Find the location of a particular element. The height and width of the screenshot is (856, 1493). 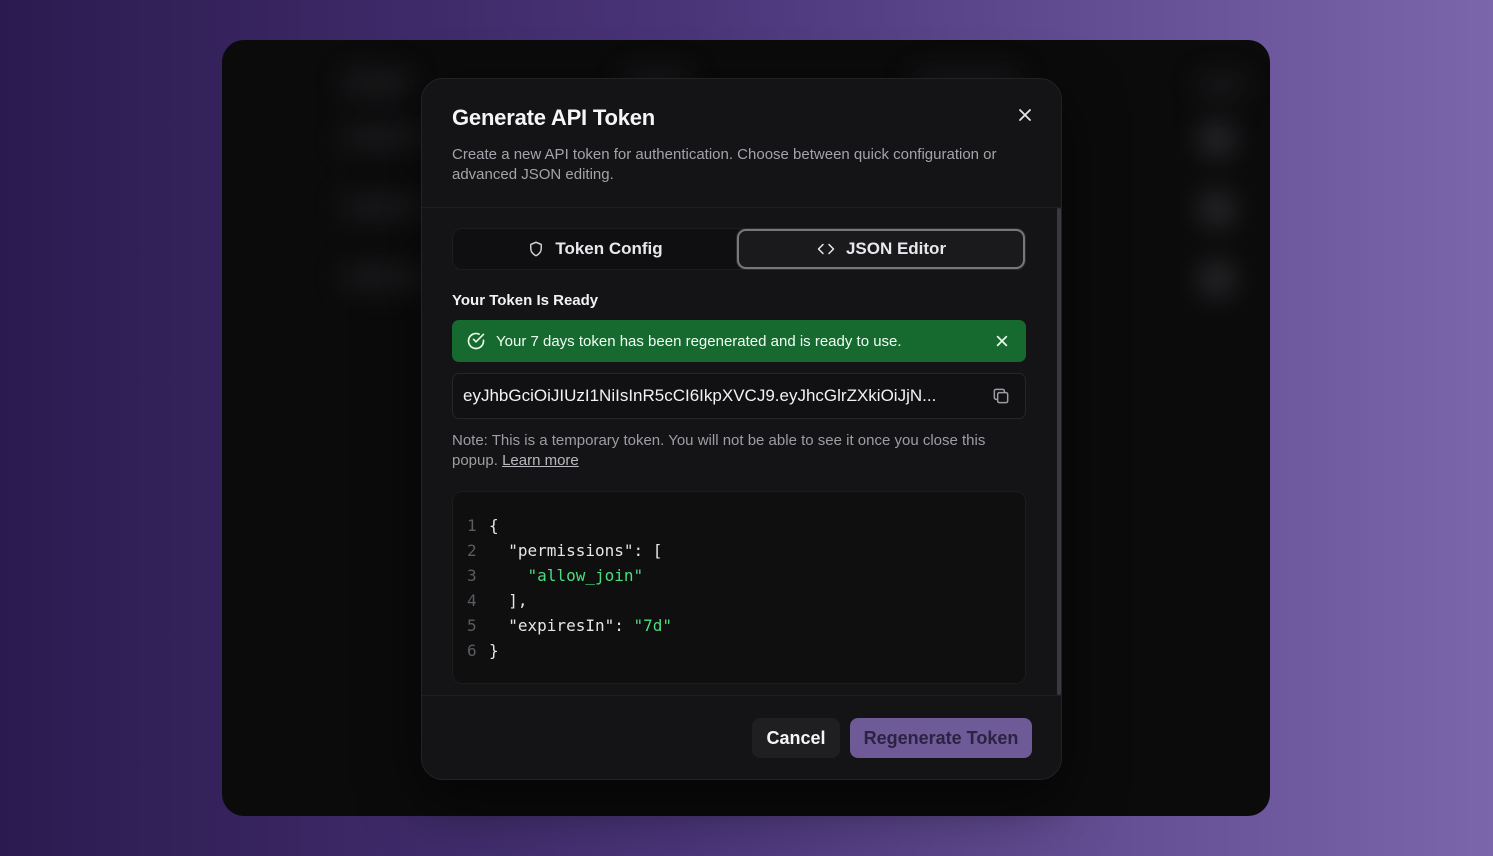

scrollbar is located at coordinates (1059, 451).